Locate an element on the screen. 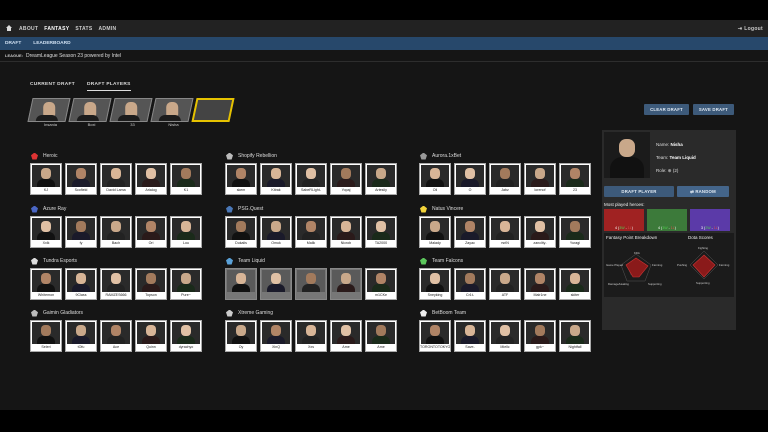 Image resolution: width=768 pixels, height=432 pixels. player-card: XinQ is located at coordinates (276, 336).